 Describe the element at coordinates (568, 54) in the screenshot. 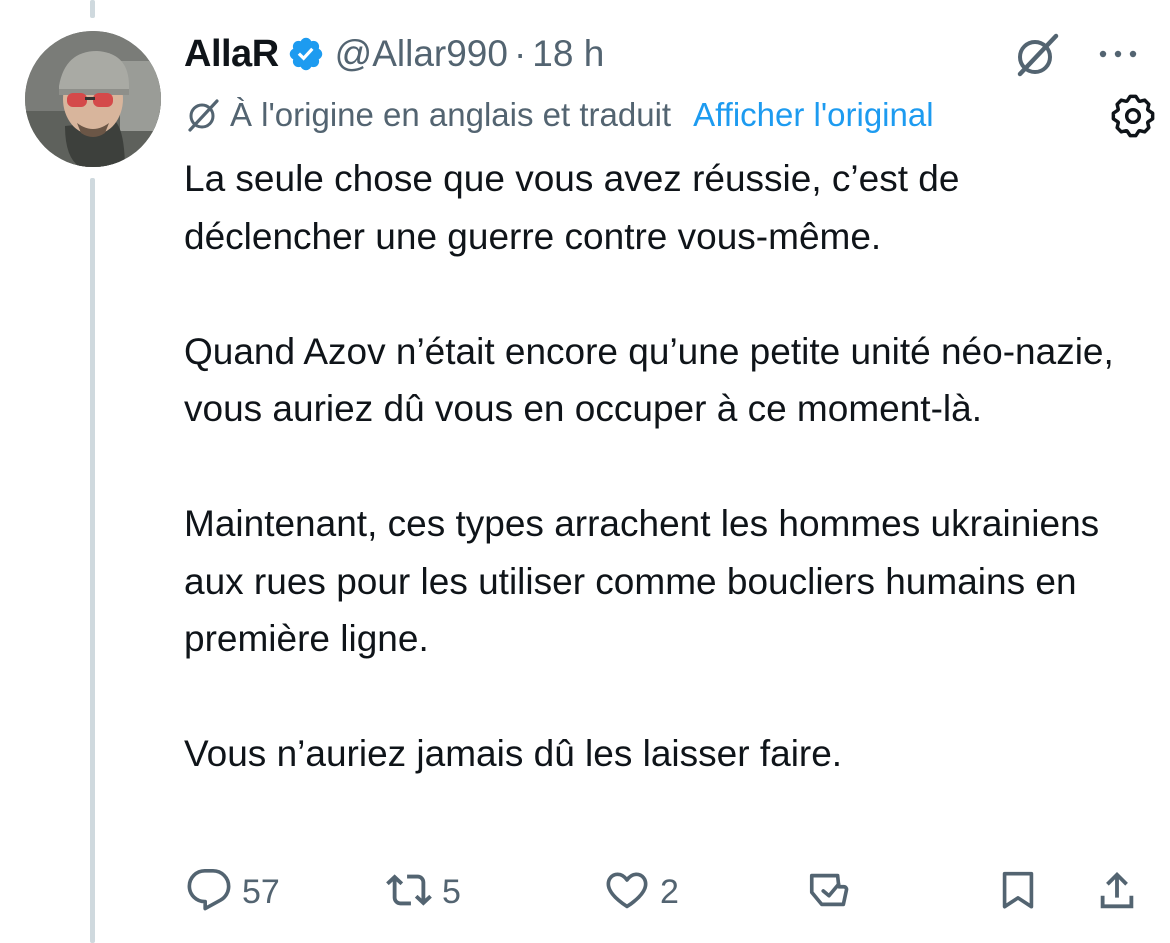

I see `timestamp: 18 h` at that location.